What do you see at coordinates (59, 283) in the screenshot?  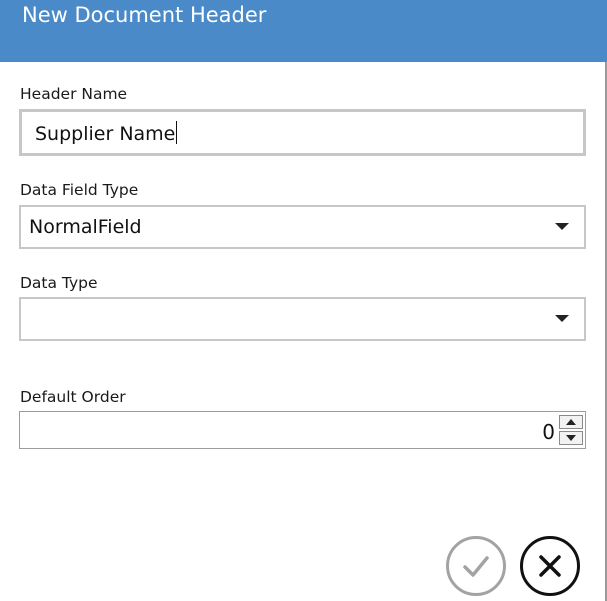 I see `data-type-label: Data Type` at bounding box center [59, 283].